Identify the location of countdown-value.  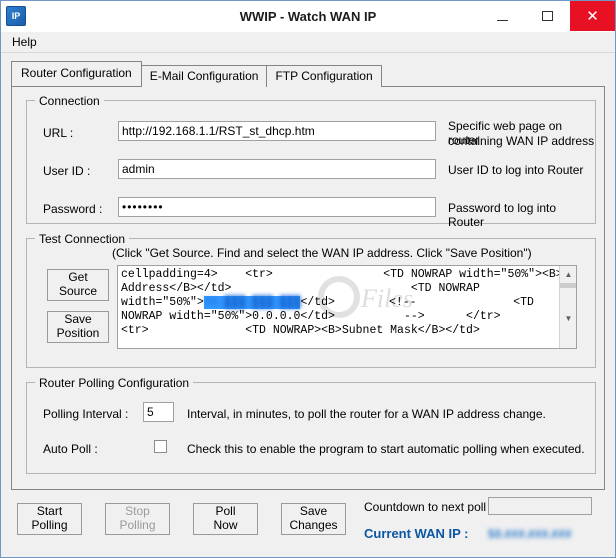
(540, 506).